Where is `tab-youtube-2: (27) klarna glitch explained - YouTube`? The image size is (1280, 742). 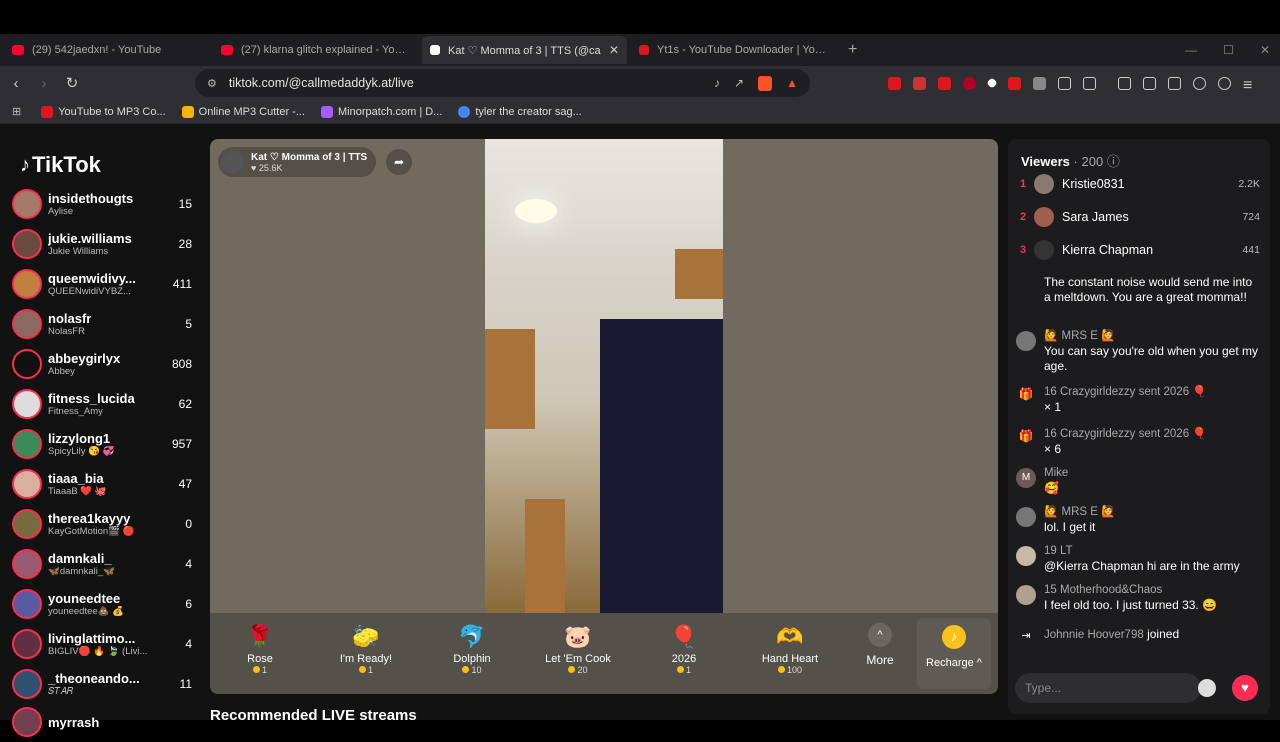
tab-youtube-2: (27) klarna glitch explained - YouTube is located at coordinates (315, 50).